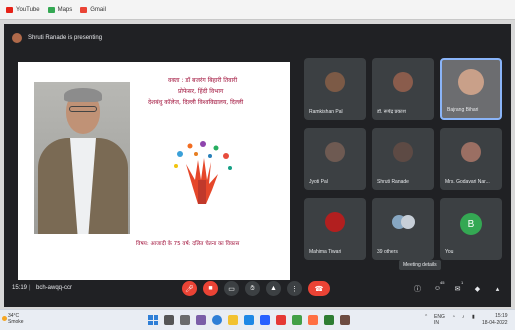 This screenshot has width=515, height=330. What do you see at coordinates (437, 288) in the screenshot?
I see `people-icon: ☺` at bounding box center [437, 288].